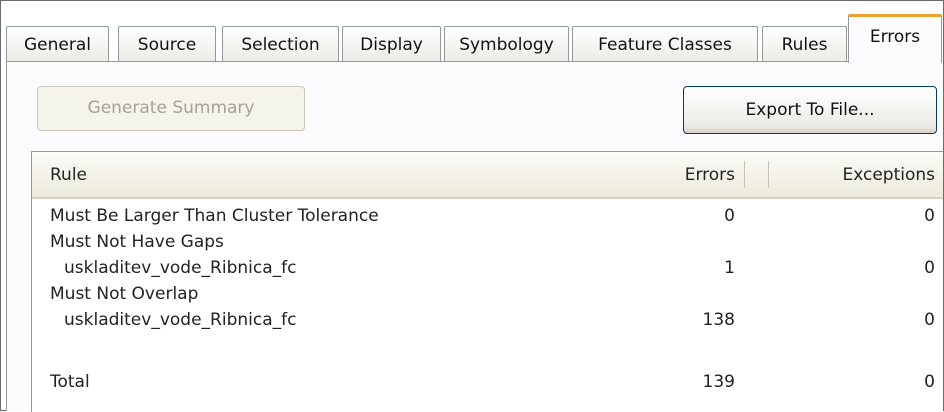 The image size is (944, 412). What do you see at coordinates (729, 268) in the screenshot?
I see `errors-cell: 1` at bounding box center [729, 268].